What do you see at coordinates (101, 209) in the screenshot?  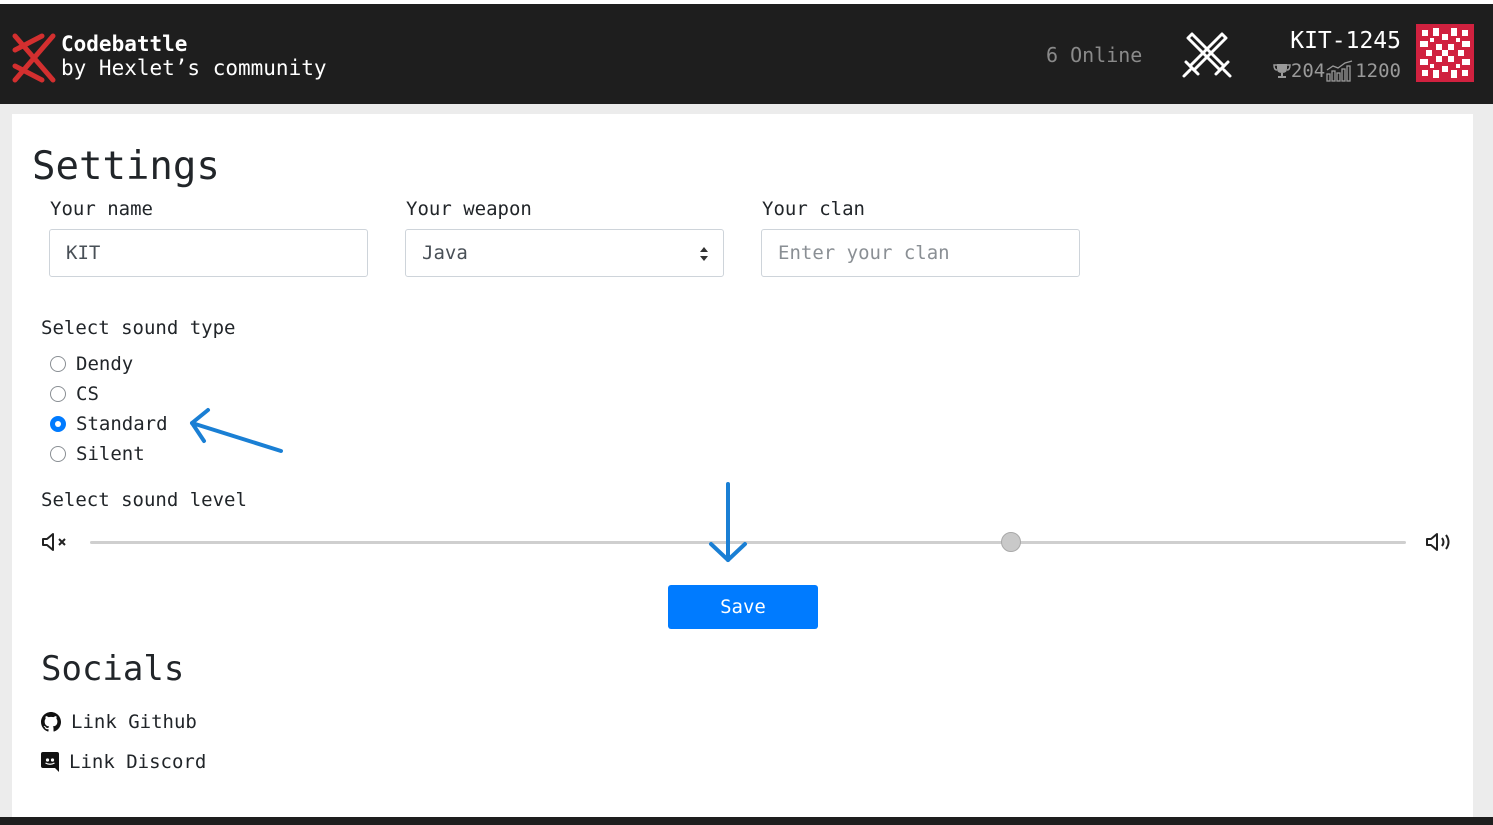 I see `name-label: Your name` at bounding box center [101, 209].